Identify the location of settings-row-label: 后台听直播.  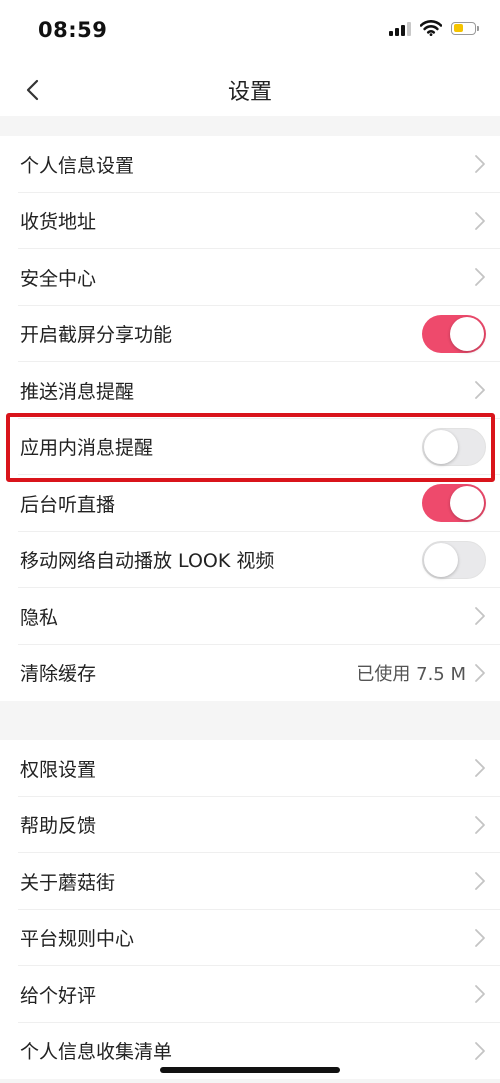
(68, 504).